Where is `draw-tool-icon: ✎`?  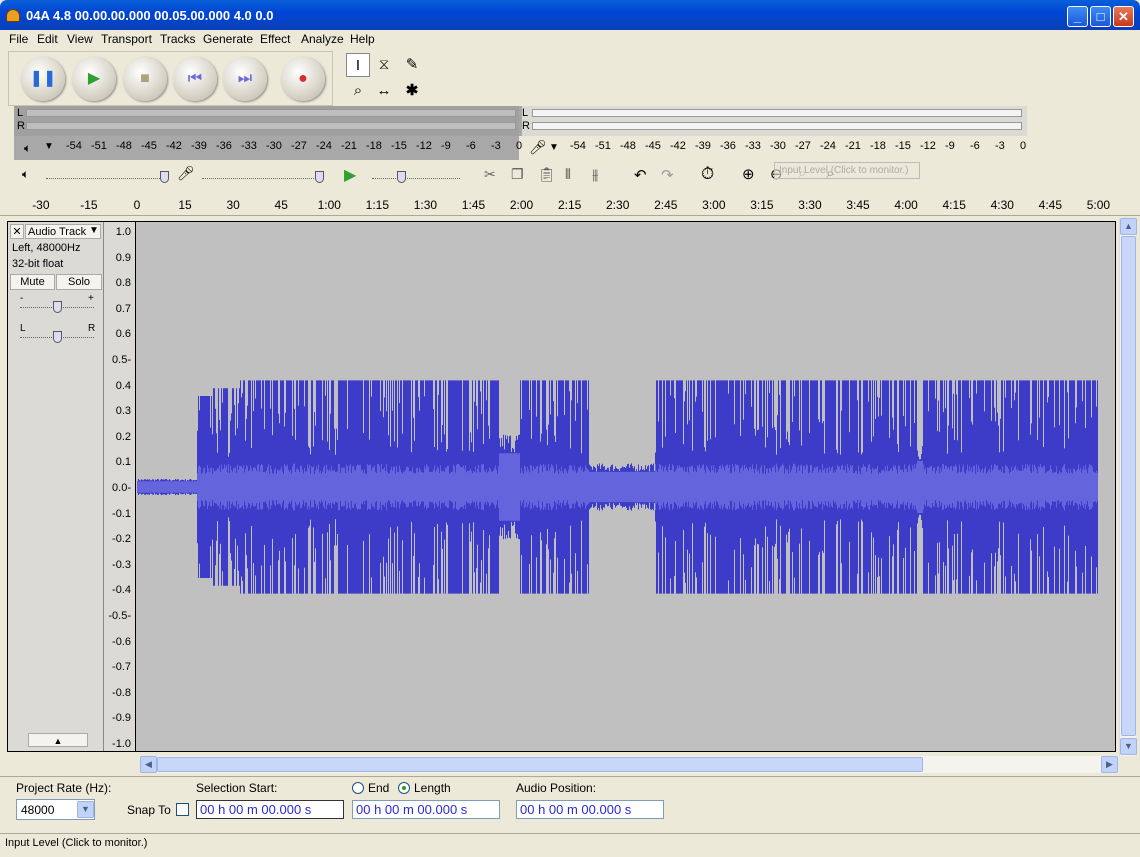
draw-tool-icon: ✎ is located at coordinates (412, 65).